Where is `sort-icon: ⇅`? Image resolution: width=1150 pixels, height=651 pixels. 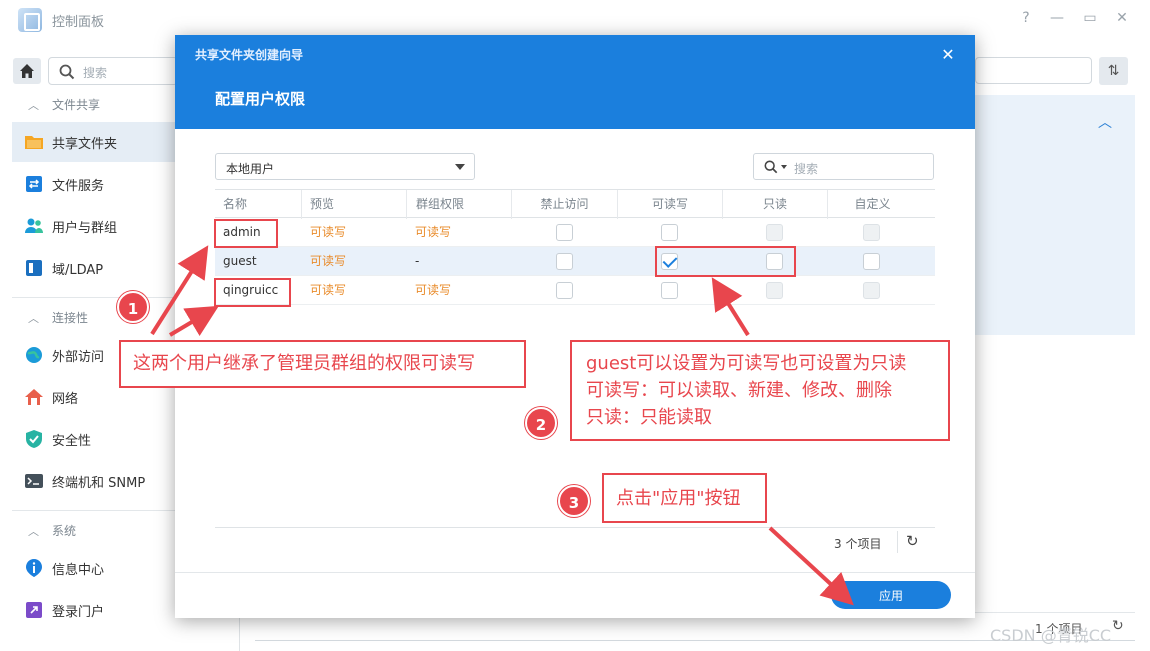
sort-icon: ⇅ is located at coordinates (1113, 71).